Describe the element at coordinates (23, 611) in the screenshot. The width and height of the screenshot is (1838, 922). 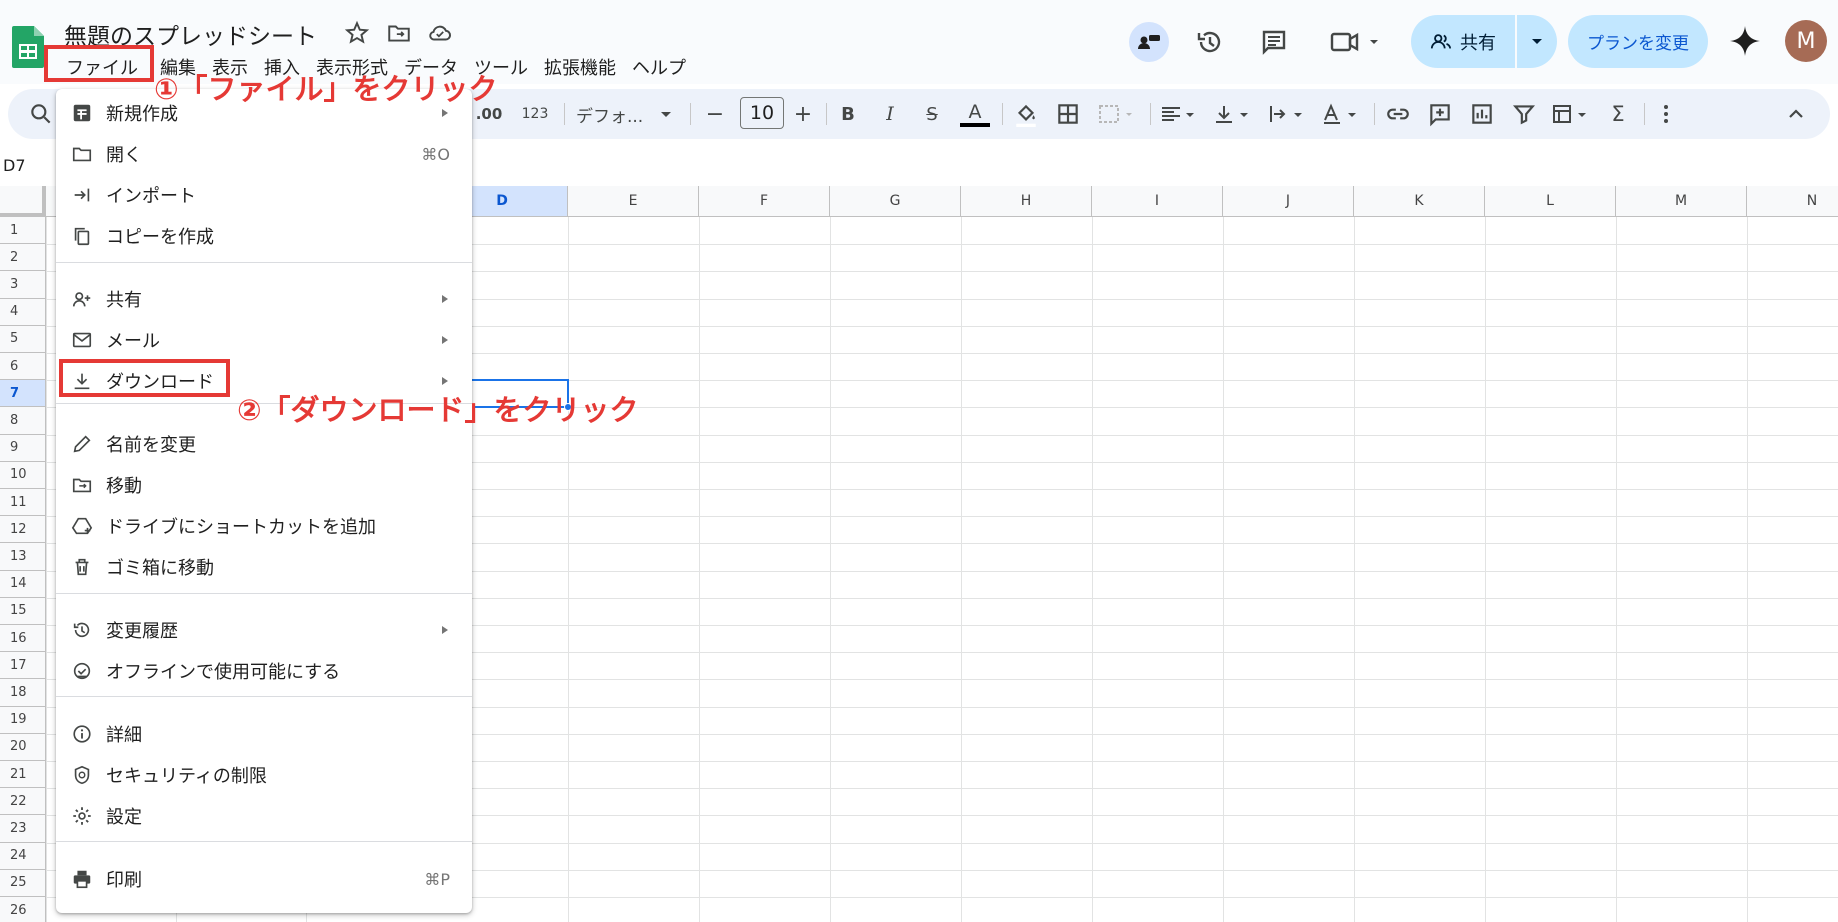
I see `row-header-15: 15` at that location.